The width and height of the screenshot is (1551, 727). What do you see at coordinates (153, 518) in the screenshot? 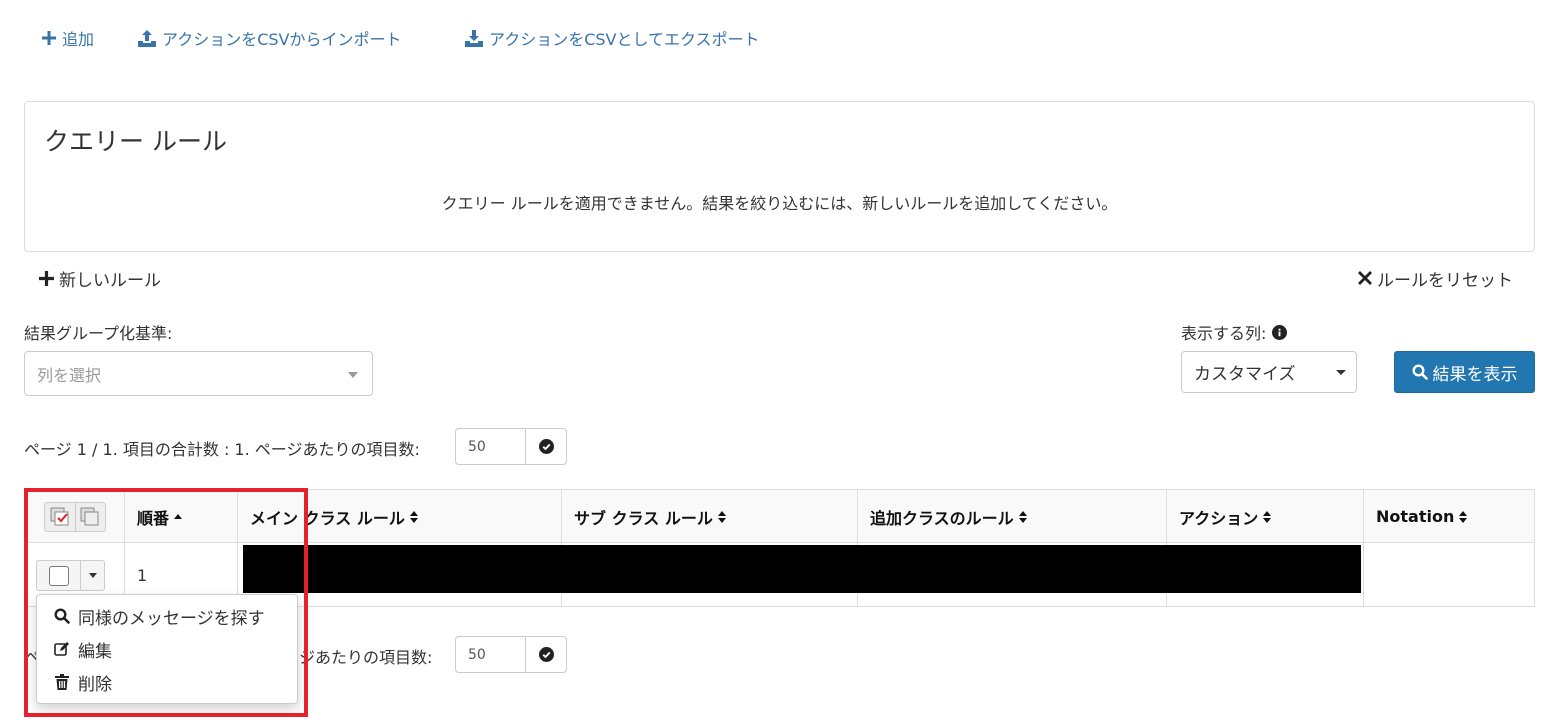
I see `column-header-label: 順番` at bounding box center [153, 518].